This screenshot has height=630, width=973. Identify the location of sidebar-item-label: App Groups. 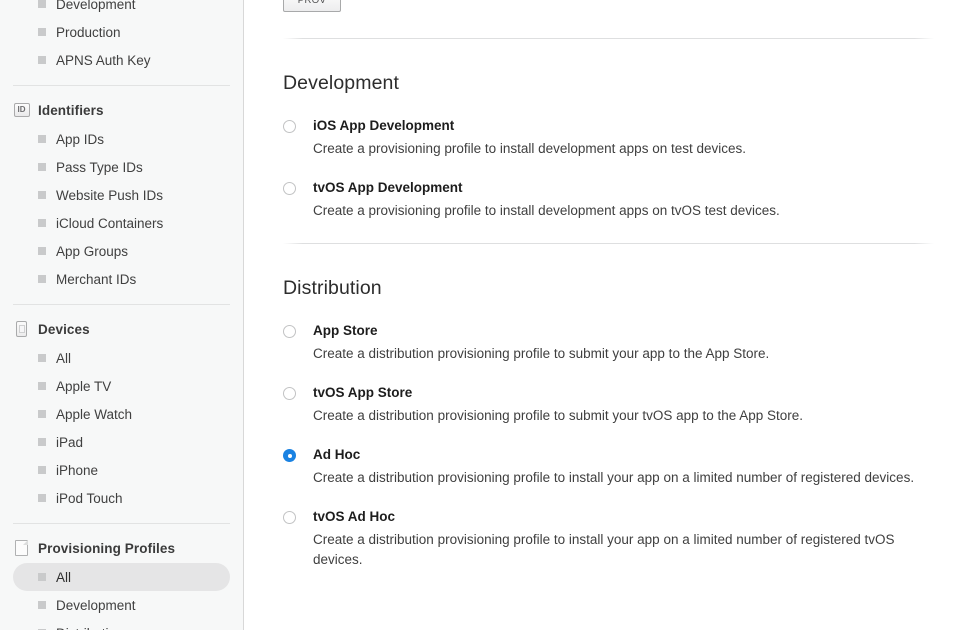
(92, 251).